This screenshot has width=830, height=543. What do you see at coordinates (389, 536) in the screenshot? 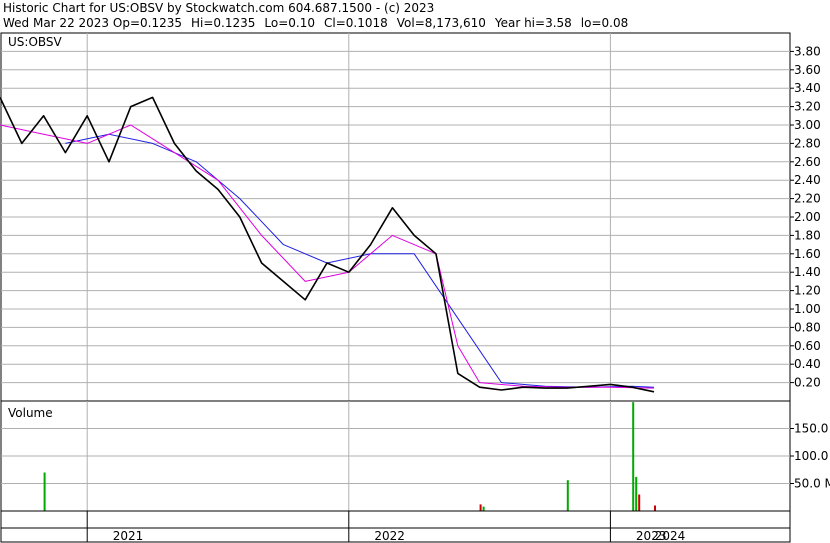
I see `year-label: 2022` at bounding box center [389, 536].